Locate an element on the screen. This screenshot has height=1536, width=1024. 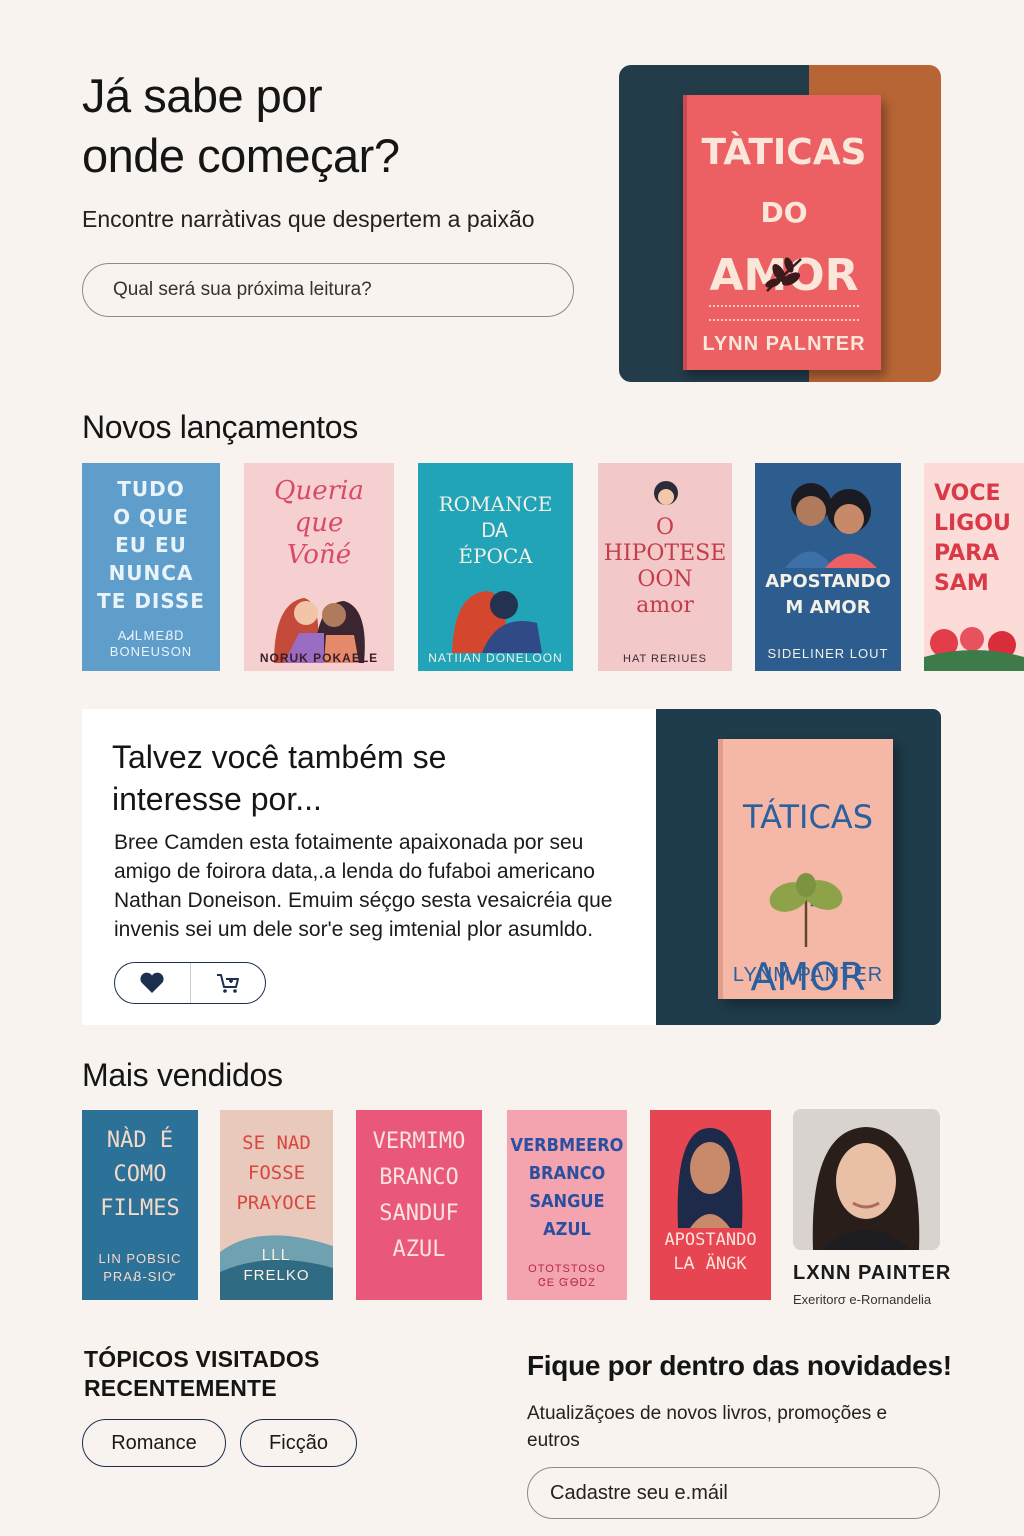
cart-icon is located at coordinates (227, 983).